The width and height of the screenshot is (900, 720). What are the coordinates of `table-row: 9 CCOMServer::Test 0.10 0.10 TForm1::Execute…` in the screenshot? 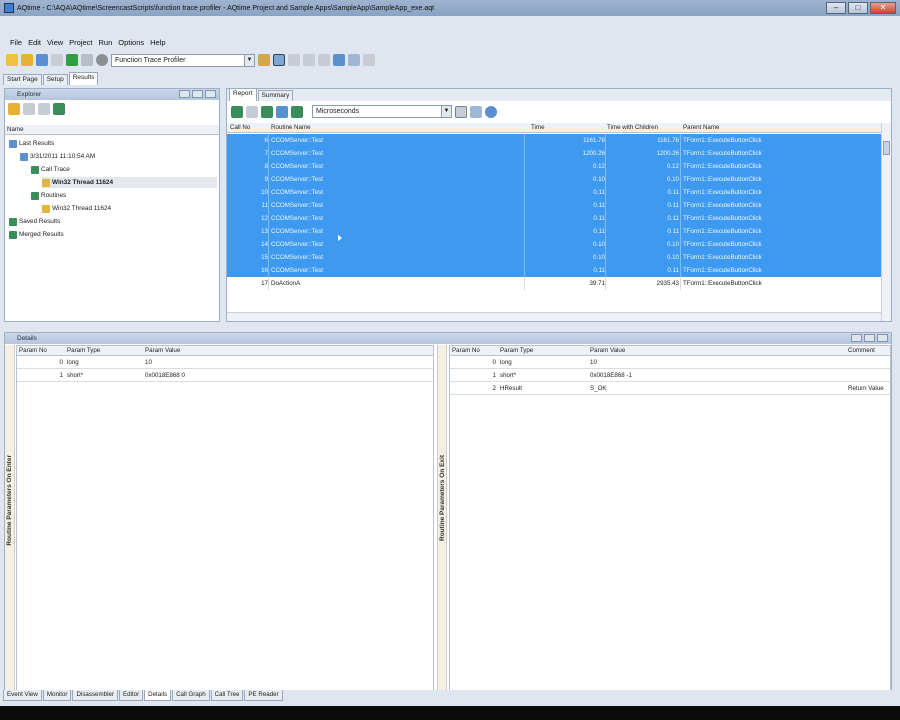 It's located at (554, 179).